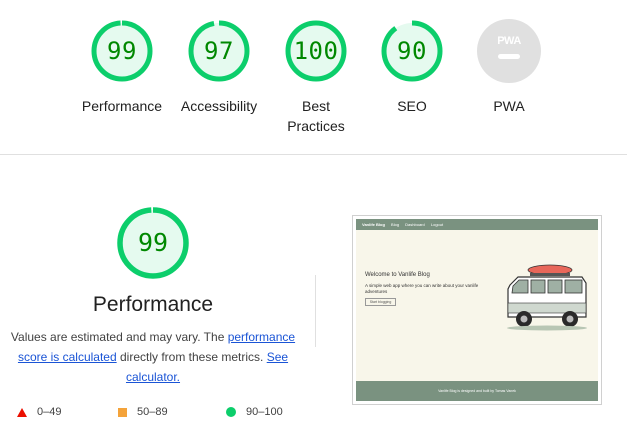 The height and width of the screenshot is (435, 627). I want to click on thumbnail-navbar: Vanlife Blog Blog Dashboard Logout, so click(477, 224).